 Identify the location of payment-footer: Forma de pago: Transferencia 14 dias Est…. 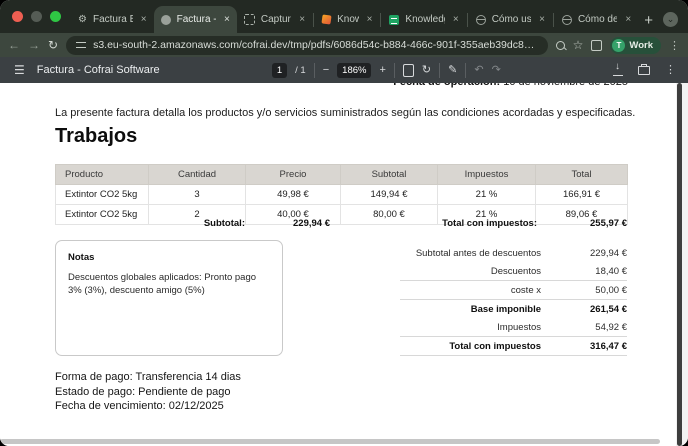
(148, 392).